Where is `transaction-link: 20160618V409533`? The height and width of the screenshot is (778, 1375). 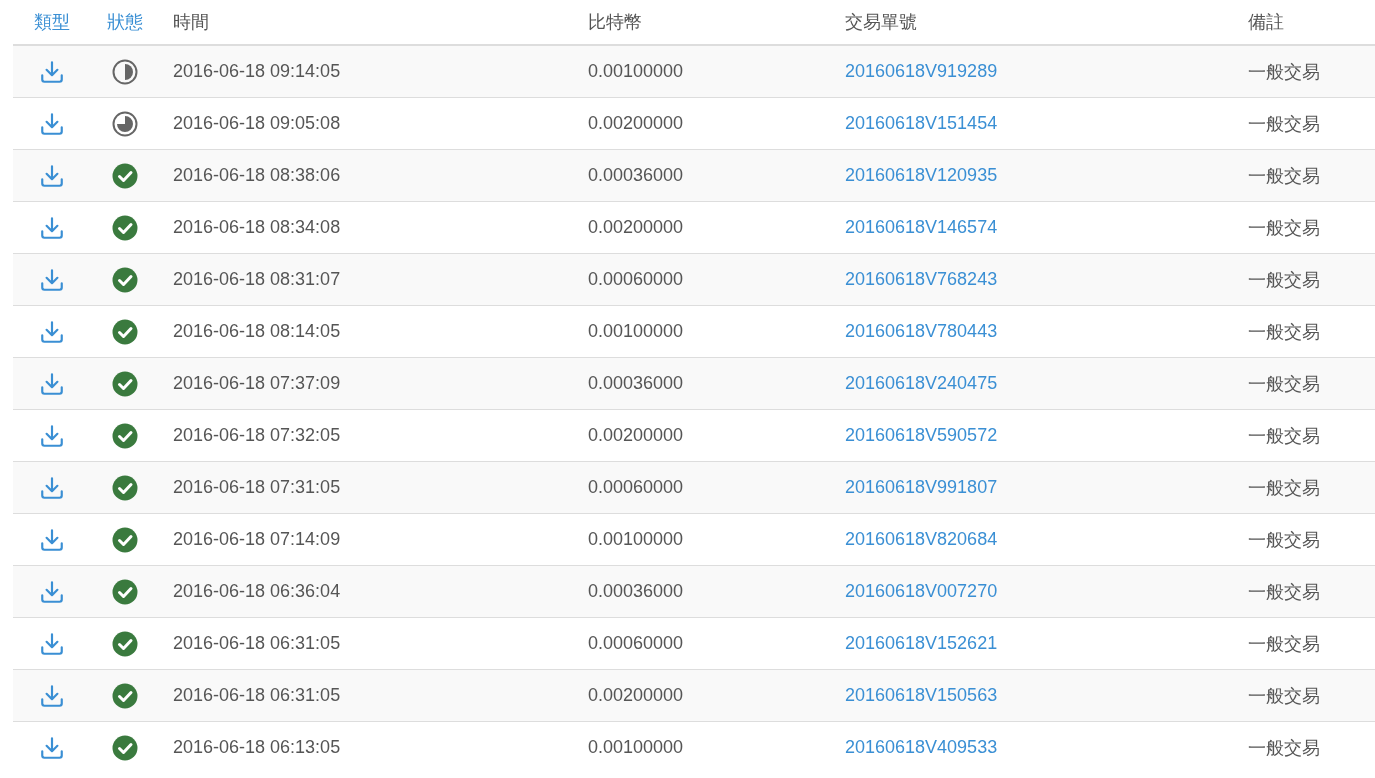
transaction-link: 20160618V409533 is located at coordinates (921, 747).